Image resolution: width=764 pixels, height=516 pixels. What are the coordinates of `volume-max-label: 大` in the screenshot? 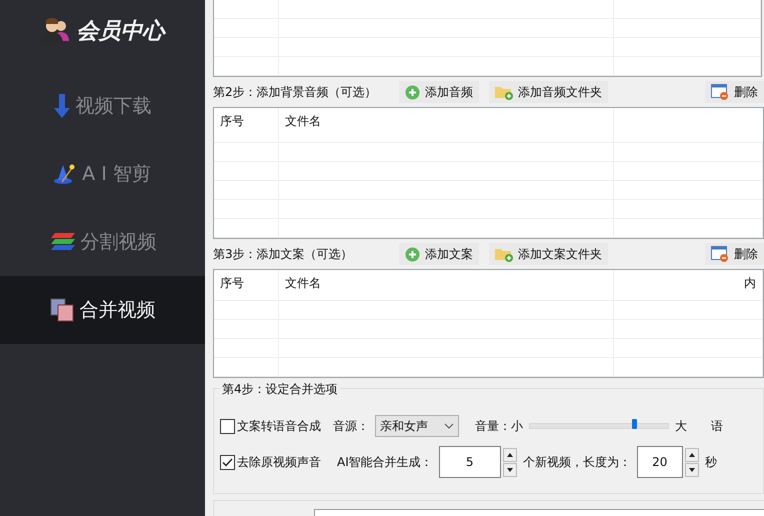 It's located at (681, 426).